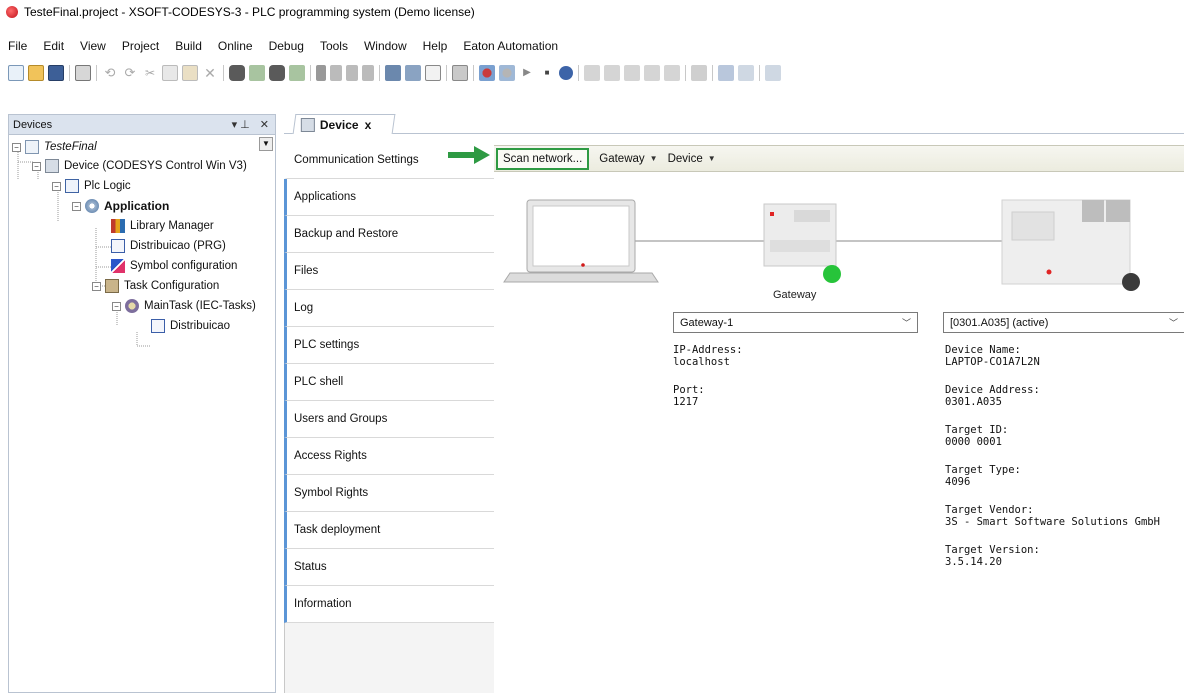 This screenshot has height=693, width=1184. What do you see at coordinates (337, 530) in the screenshot?
I see `side-tab-label: Task deployment` at bounding box center [337, 530].